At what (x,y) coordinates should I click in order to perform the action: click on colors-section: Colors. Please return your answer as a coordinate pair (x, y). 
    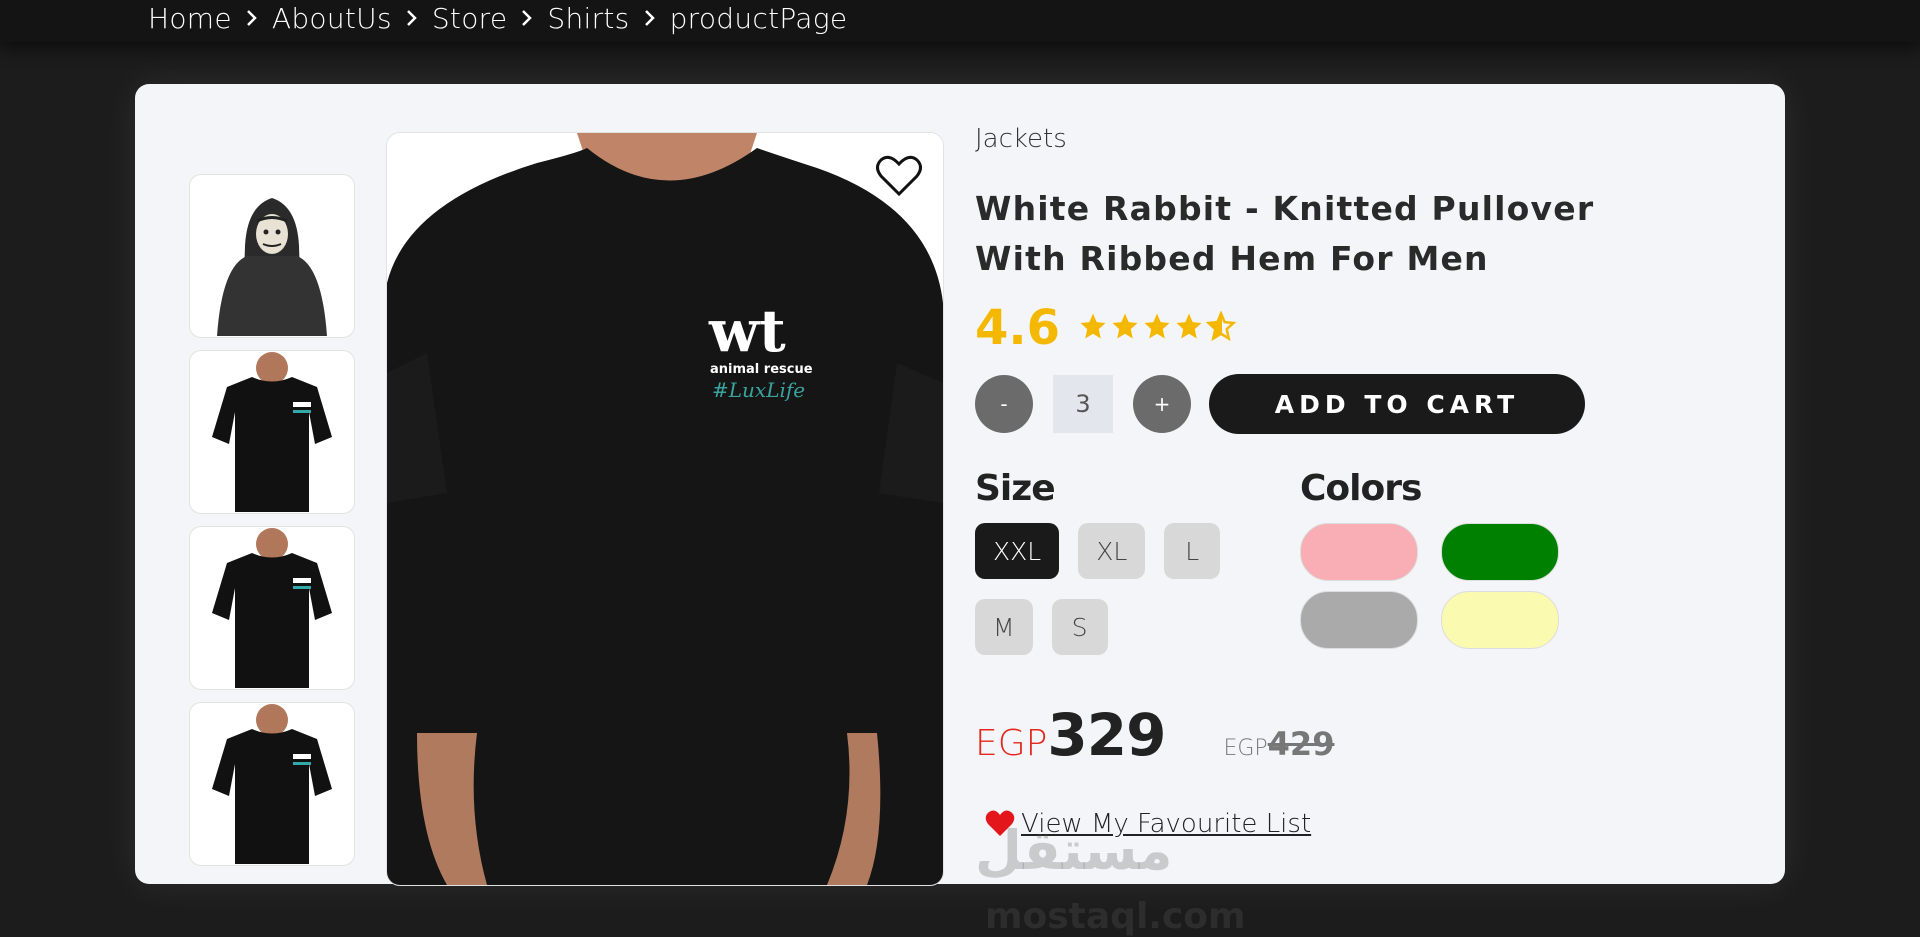
    Looking at the image, I should click on (1510, 571).